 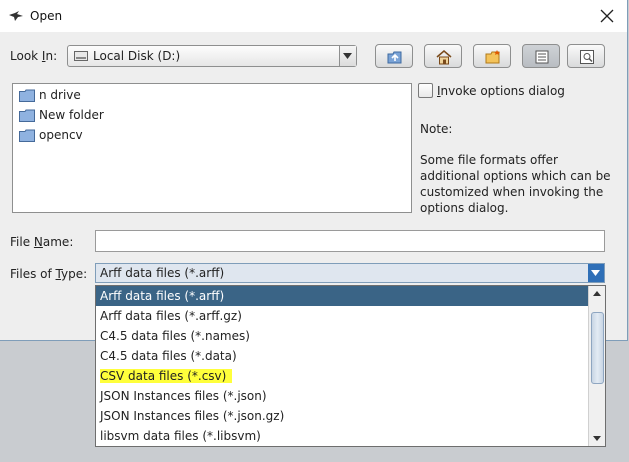 What do you see at coordinates (162, 273) in the screenshot?
I see `files-of-type-value: Arff data files (*.arff)` at bounding box center [162, 273].